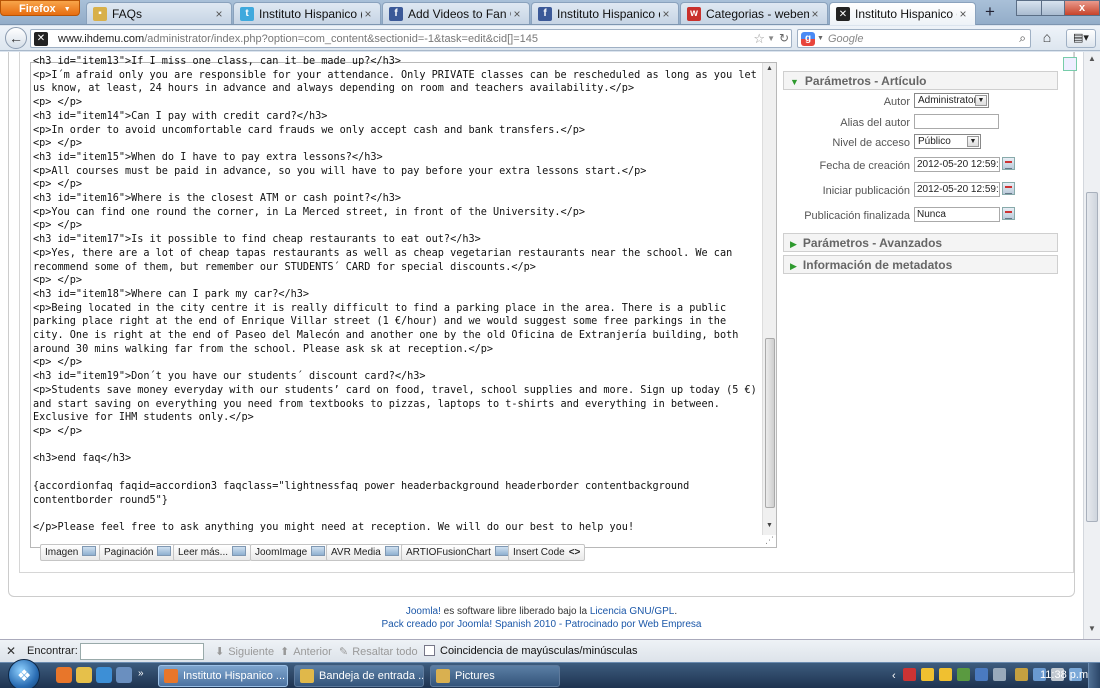 The height and width of the screenshot is (688, 1100). I want to click on find-previous-button: ⬆ Anterior, so click(306, 651).